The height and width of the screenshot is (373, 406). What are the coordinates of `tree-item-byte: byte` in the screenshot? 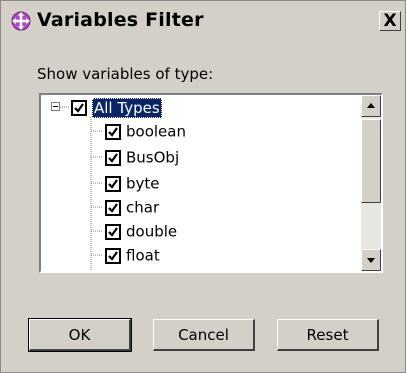 It's located at (132, 183).